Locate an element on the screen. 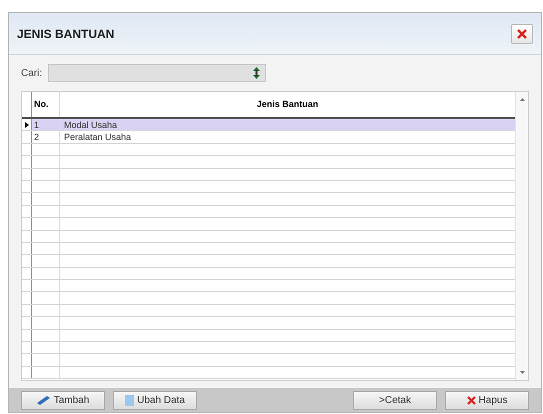  action-button: >Cetak is located at coordinates (395, 400).